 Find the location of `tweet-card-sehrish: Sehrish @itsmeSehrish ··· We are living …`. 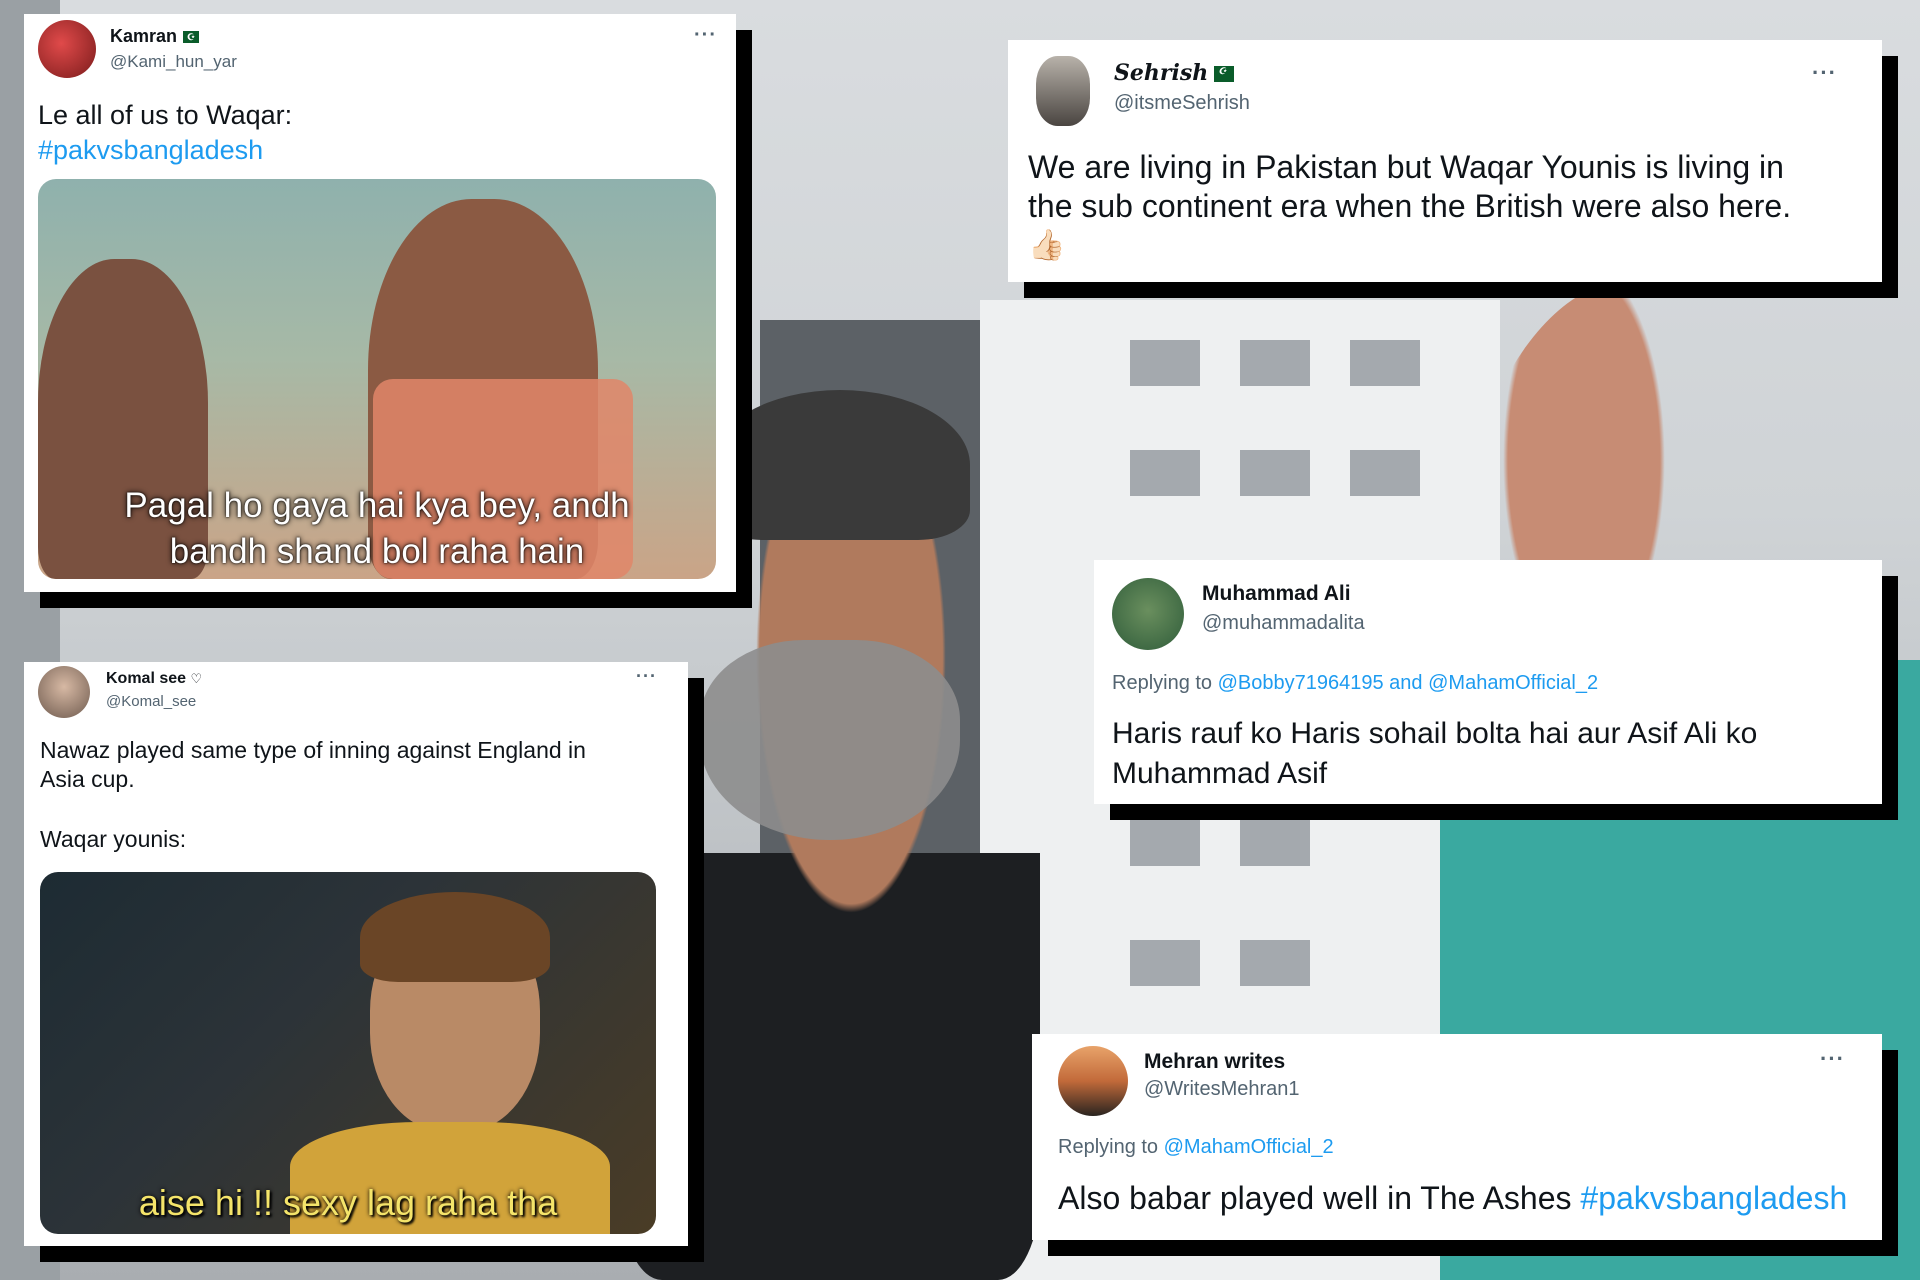

tweet-card-sehrish: Sehrish @itsmeSehrish ··· We are living … is located at coordinates (1445, 161).